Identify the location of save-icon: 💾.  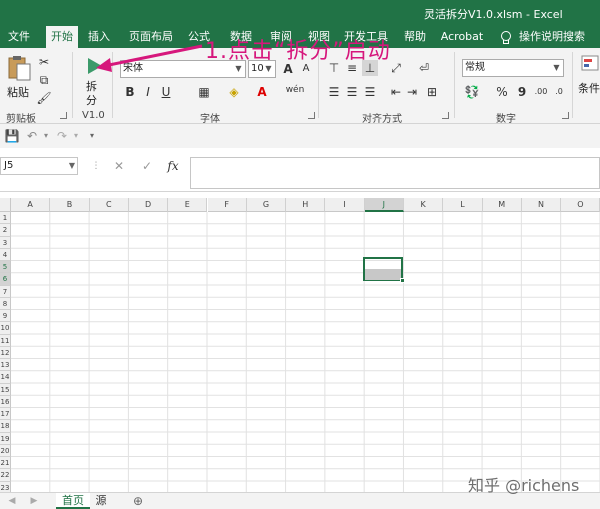
(12, 136).